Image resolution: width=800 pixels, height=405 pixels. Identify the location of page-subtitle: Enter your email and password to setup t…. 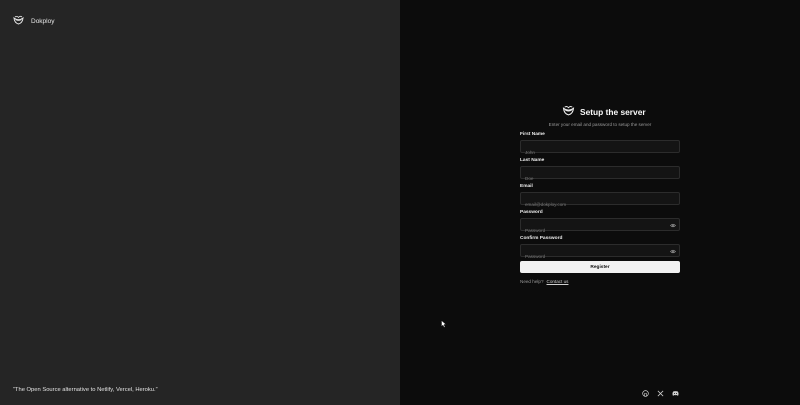
(600, 124).